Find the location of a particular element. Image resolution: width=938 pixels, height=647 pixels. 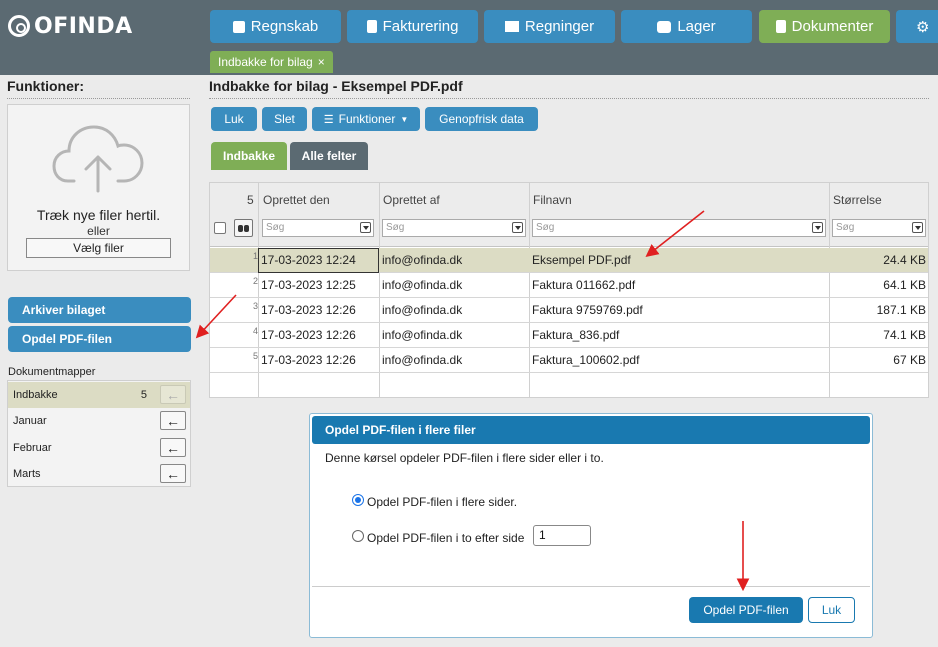

binoculars-icon is located at coordinates (243, 228).